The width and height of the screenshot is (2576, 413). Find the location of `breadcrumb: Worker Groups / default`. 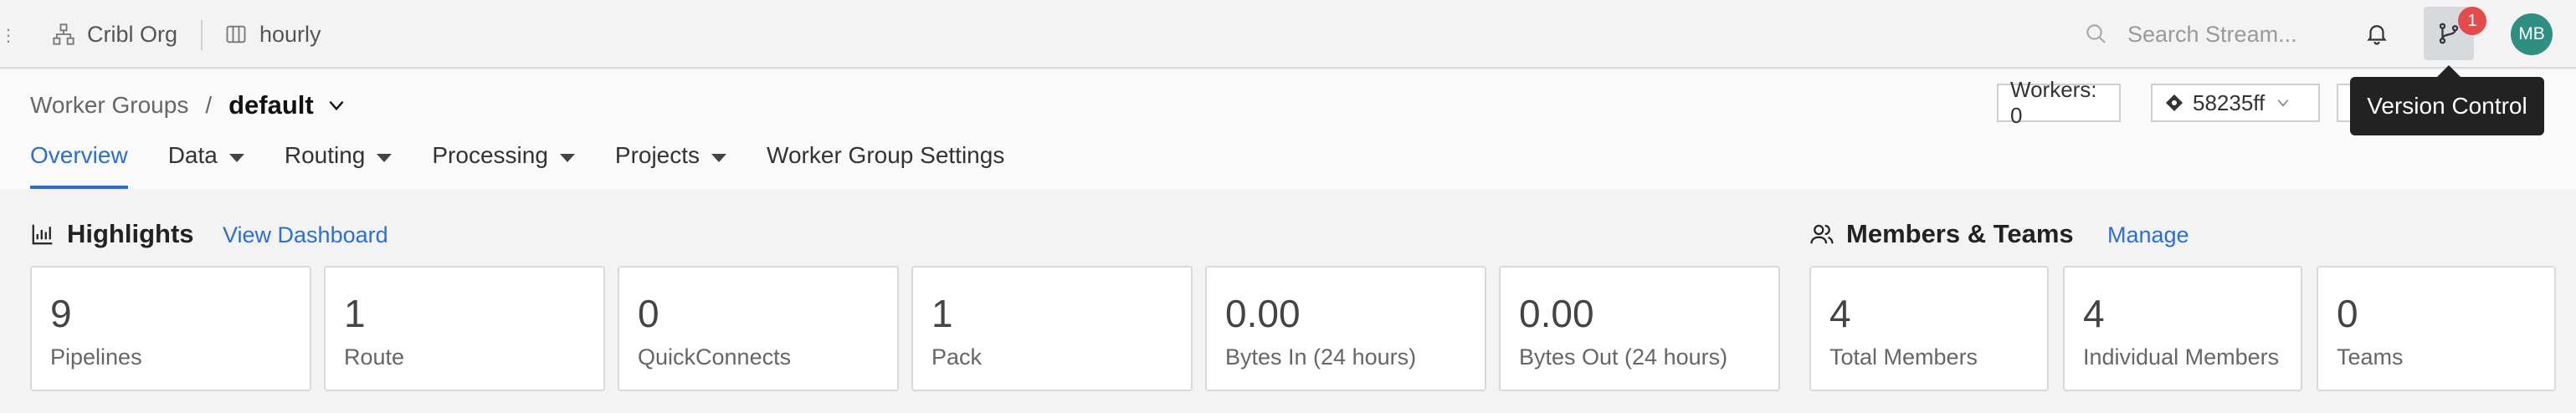

breadcrumb: Worker Groups / default is located at coordinates (188, 105).